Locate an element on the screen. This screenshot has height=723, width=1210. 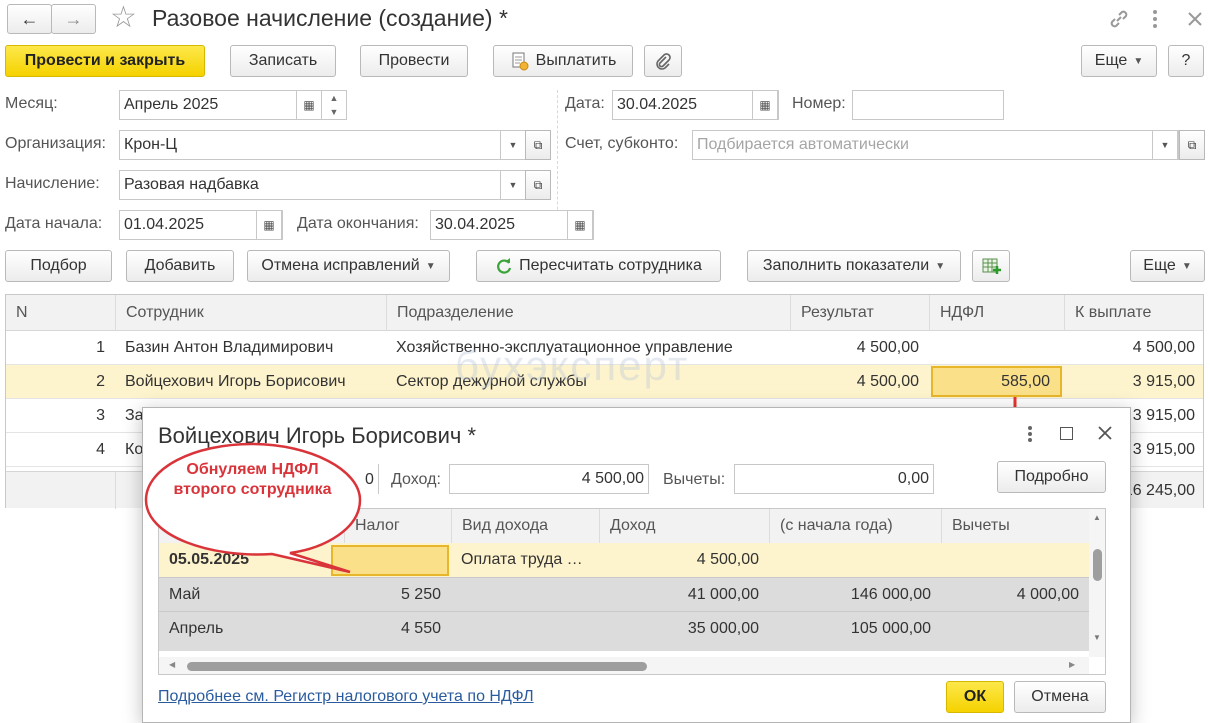
help-button: ? is located at coordinates (1186, 61).